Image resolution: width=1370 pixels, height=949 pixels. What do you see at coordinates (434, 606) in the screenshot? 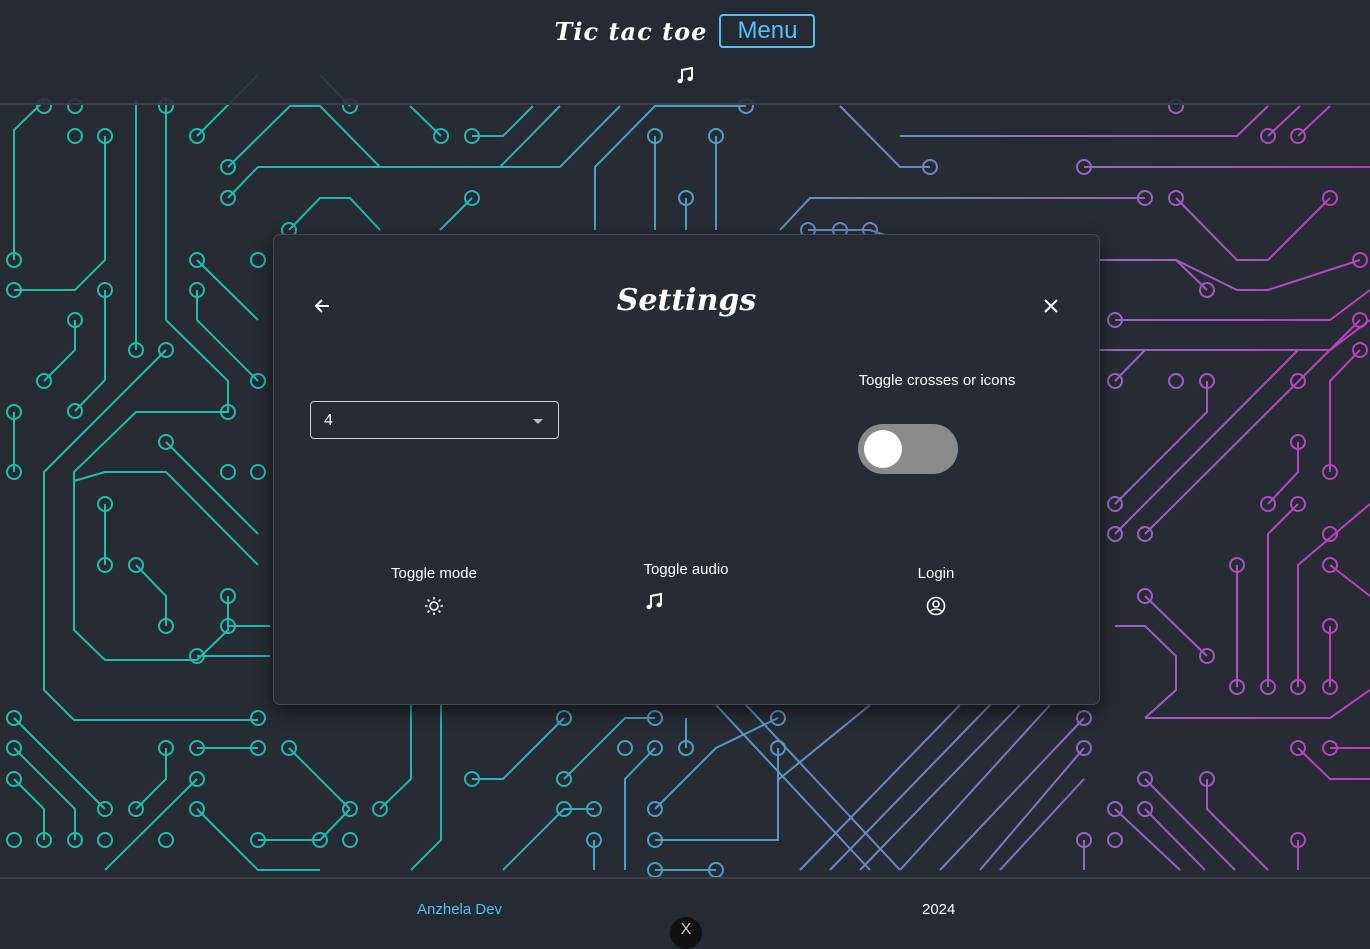
I see `sun-icon` at bounding box center [434, 606].